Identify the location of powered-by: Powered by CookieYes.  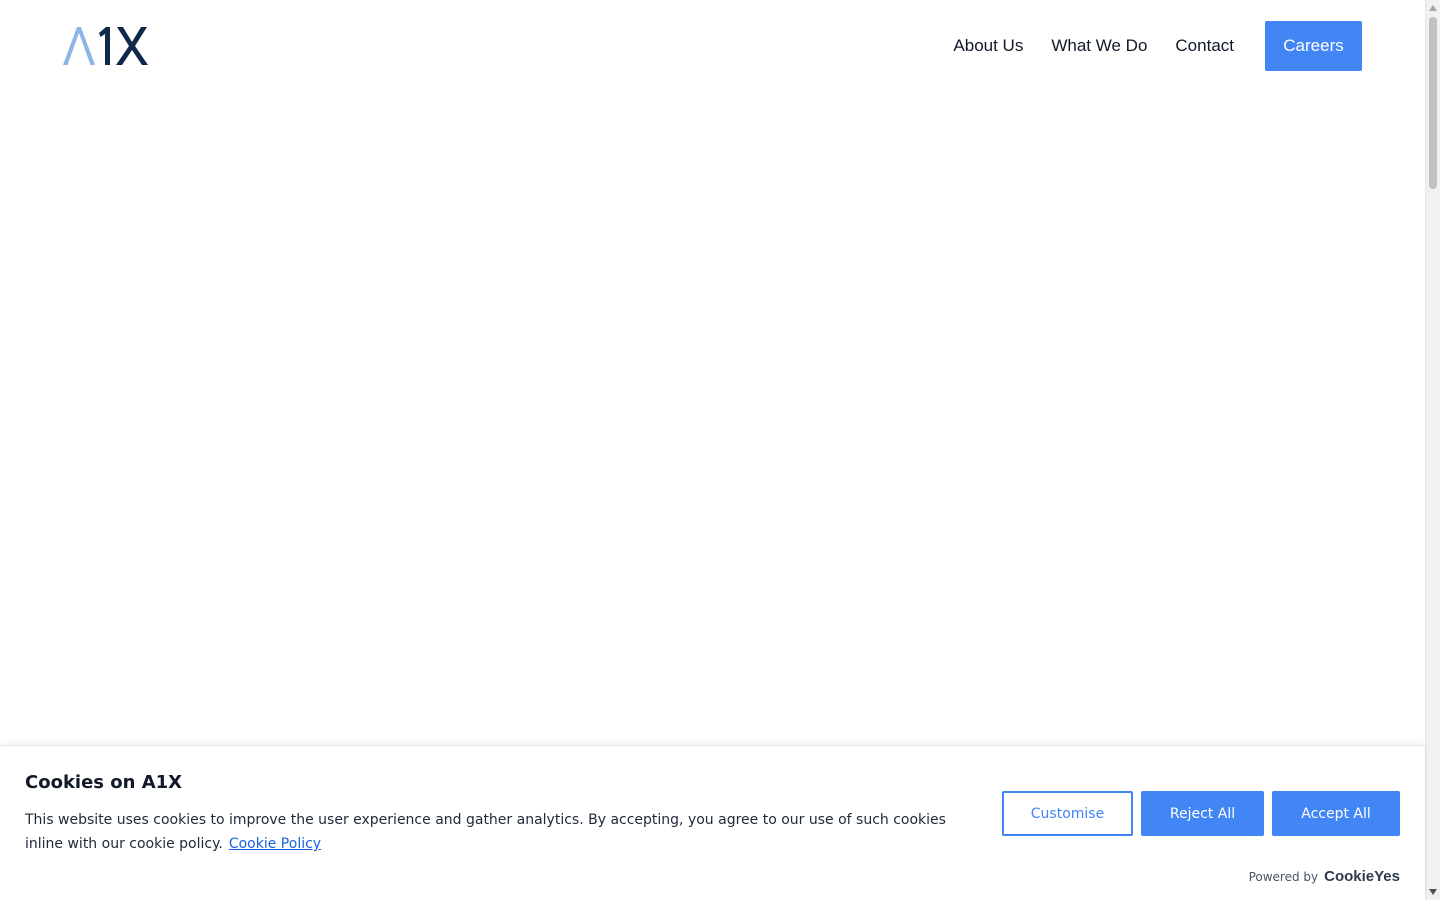
(1324, 876).